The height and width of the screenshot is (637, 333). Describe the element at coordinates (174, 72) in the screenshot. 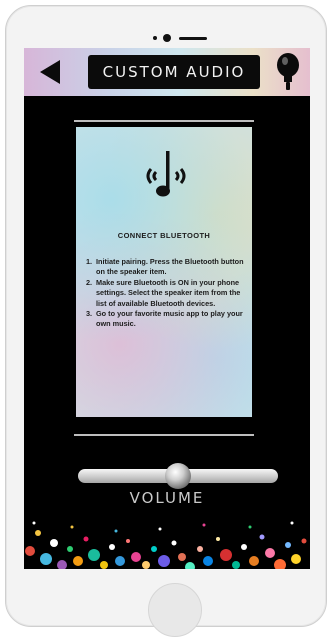

I see `page-title: CUSTOM AUDIO` at that location.